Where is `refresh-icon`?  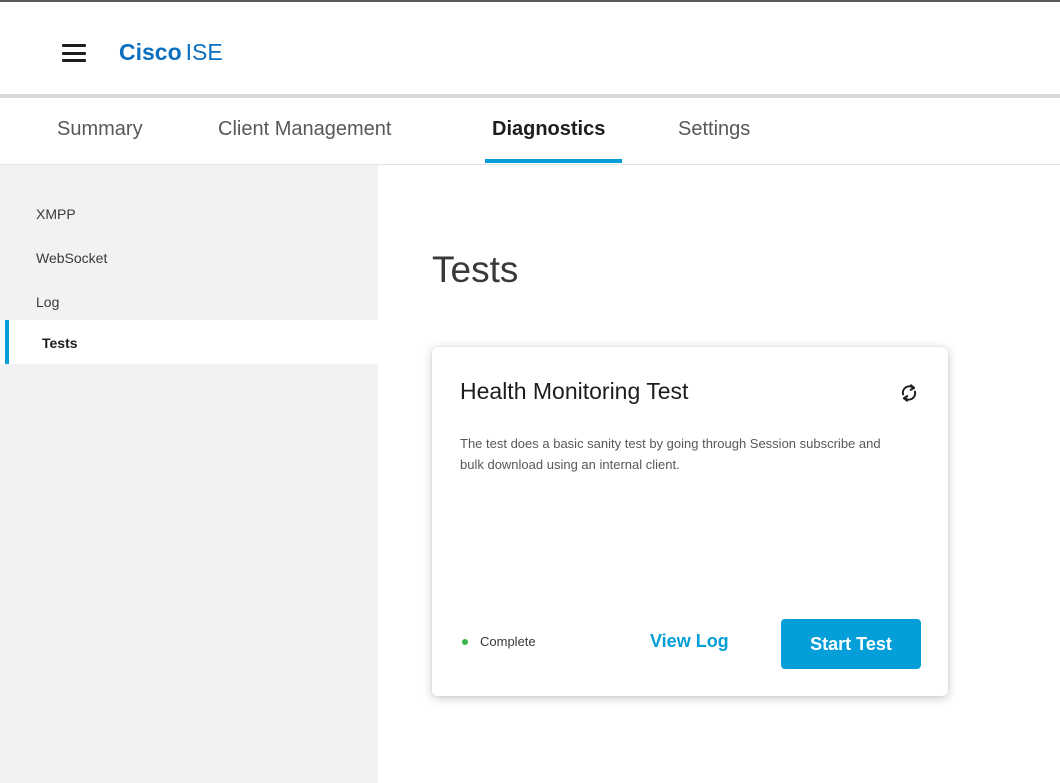
refresh-icon is located at coordinates (909, 393).